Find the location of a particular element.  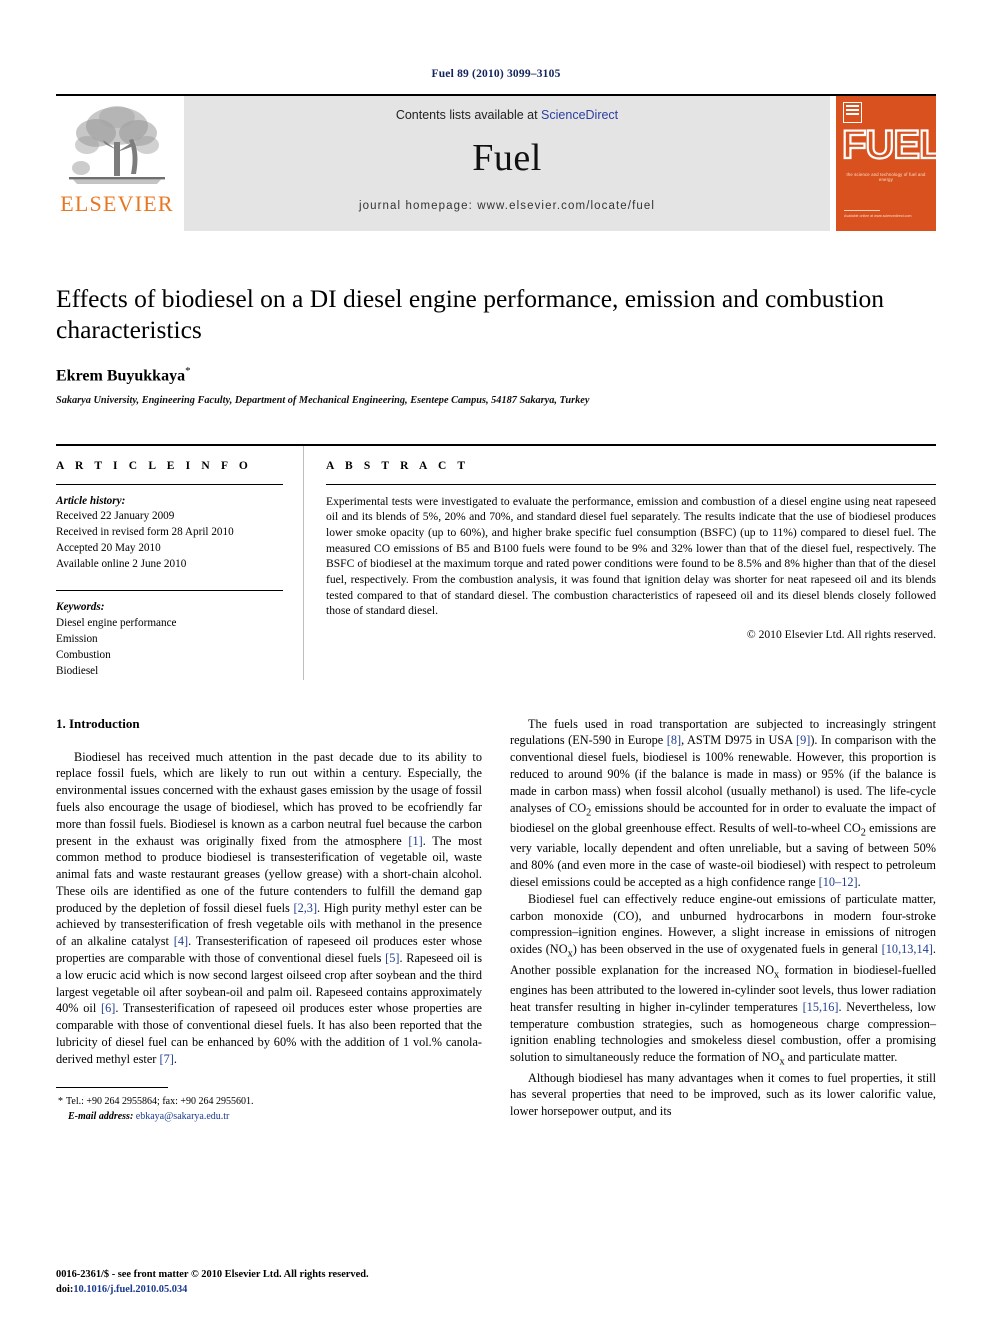

keywords-divider is located at coordinates (169, 591).